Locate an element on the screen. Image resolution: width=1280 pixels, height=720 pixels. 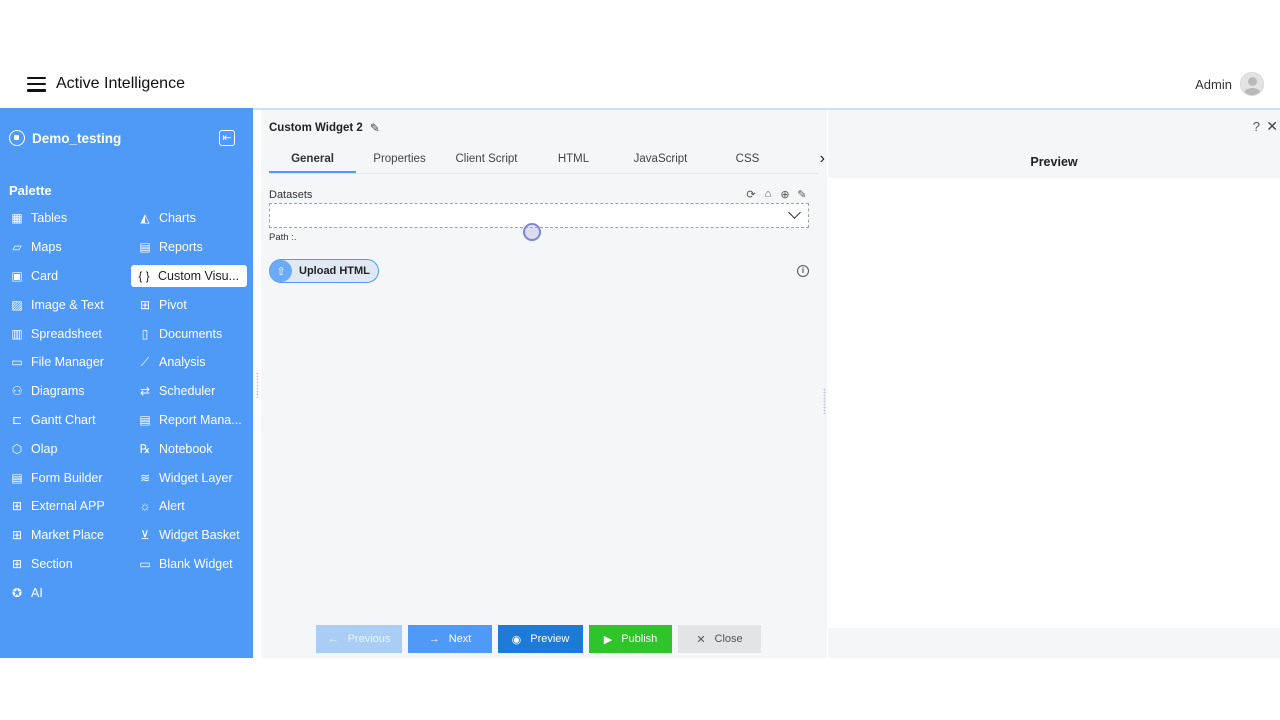
help-icon: ? is located at coordinates (1256, 126).